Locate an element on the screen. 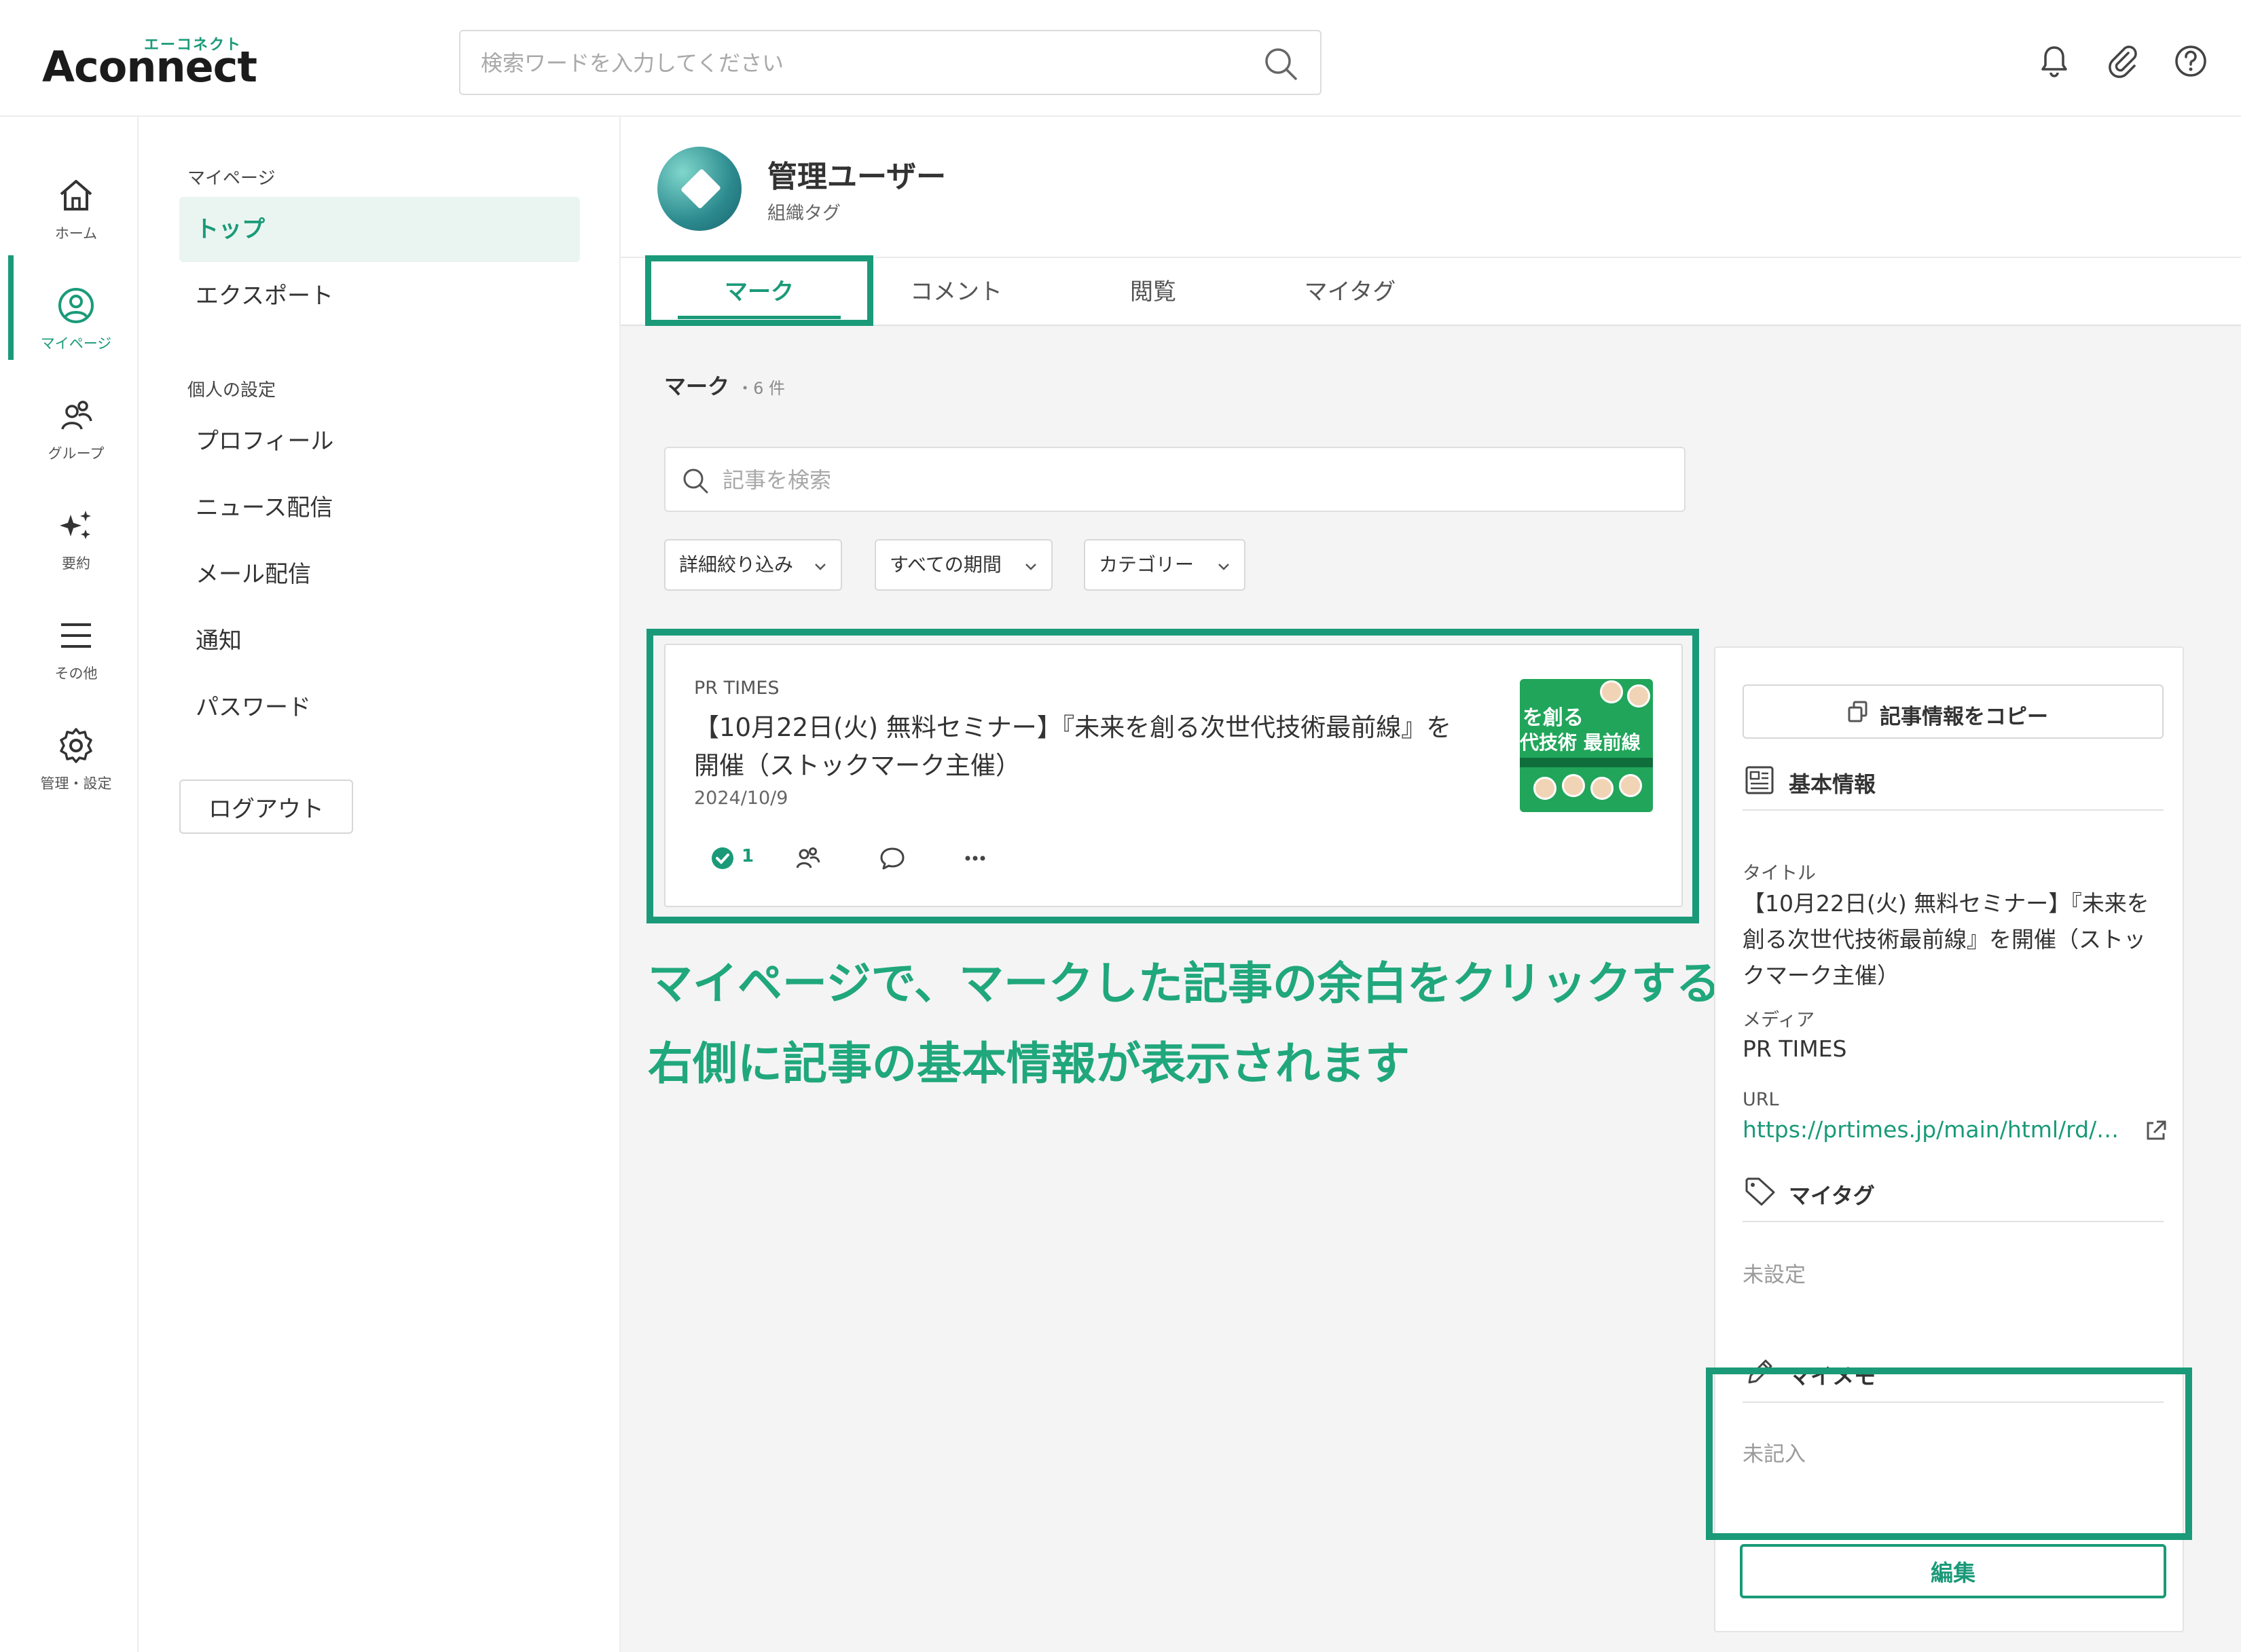 The image size is (2241, 1652). share-group-icon is located at coordinates (808, 859).